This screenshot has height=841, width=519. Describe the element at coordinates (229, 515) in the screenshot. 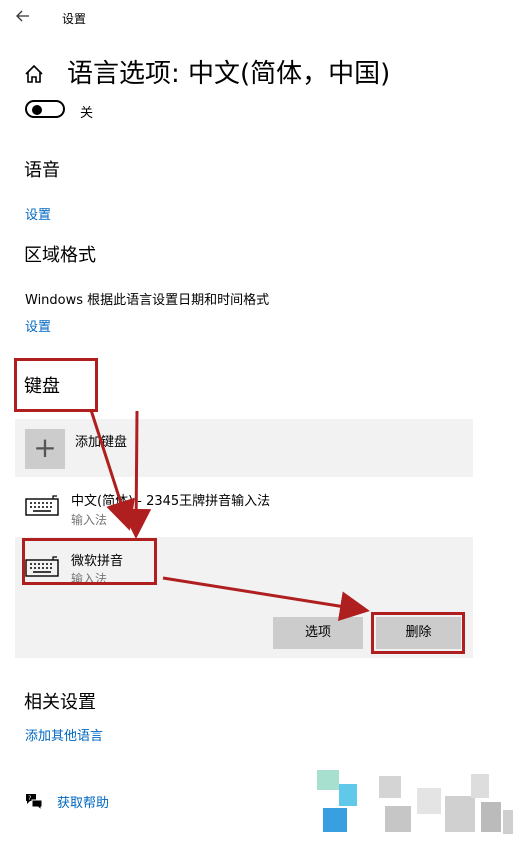

I see `annotation-arrows` at that location.